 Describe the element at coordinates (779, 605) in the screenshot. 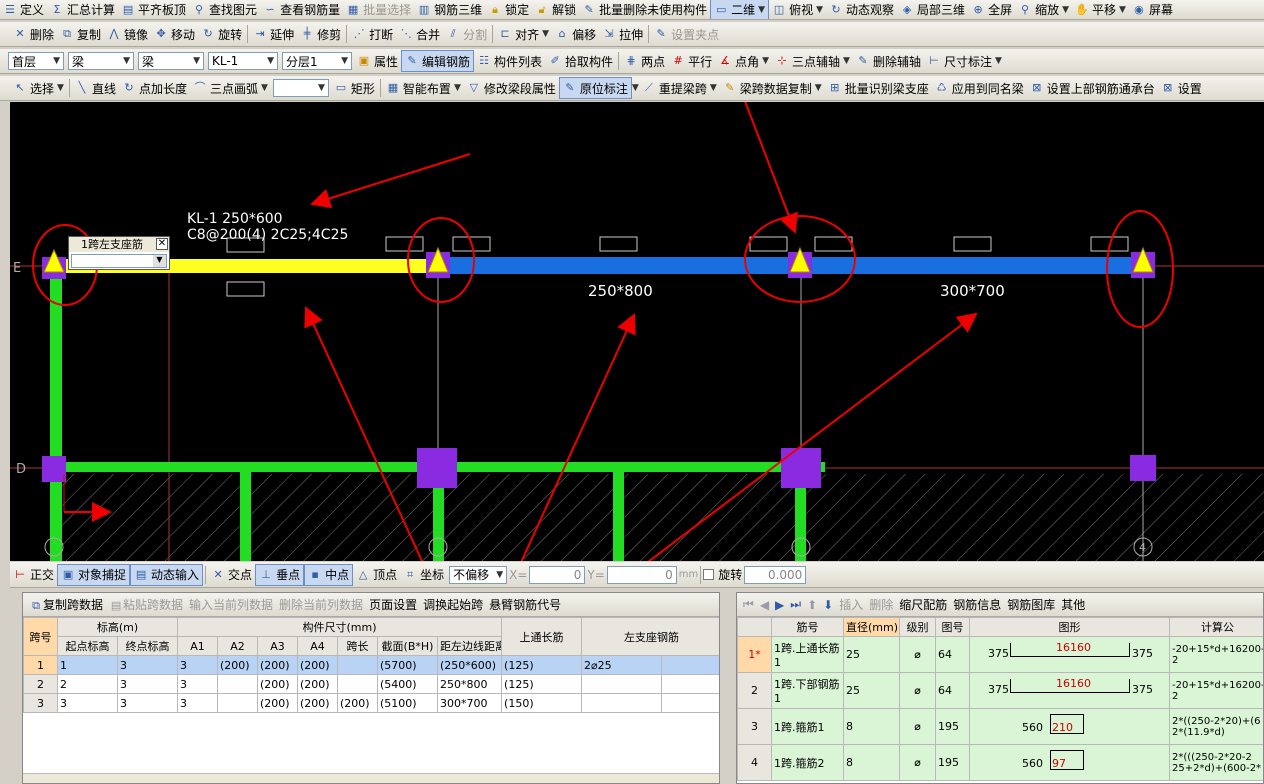

I see `next-record-button: ▶` at that location.